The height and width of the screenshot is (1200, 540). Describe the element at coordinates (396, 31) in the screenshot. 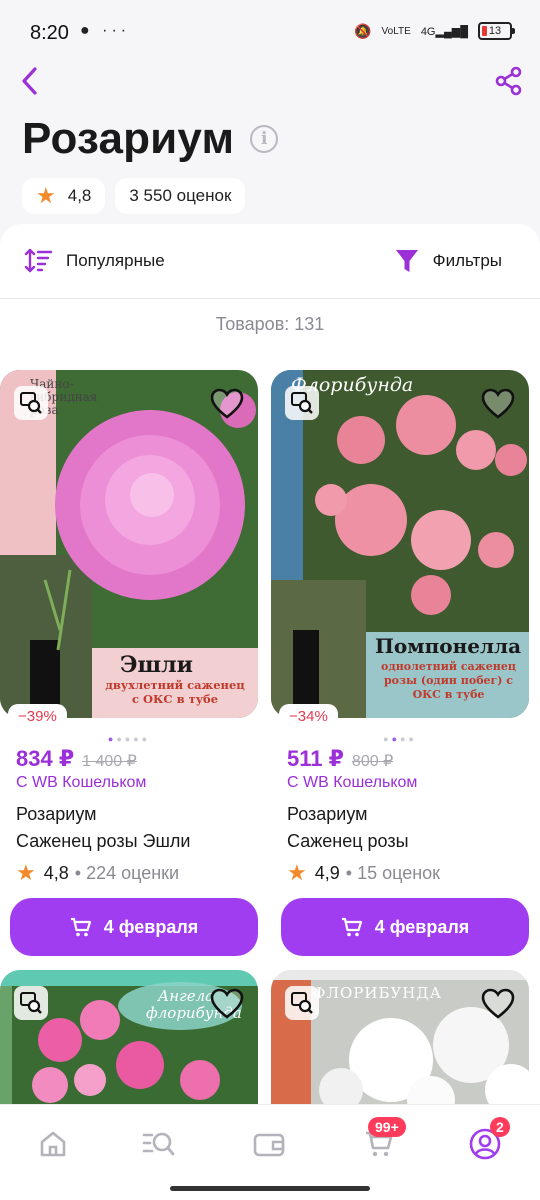

I see `volte-icon: VoLTE` at that location.